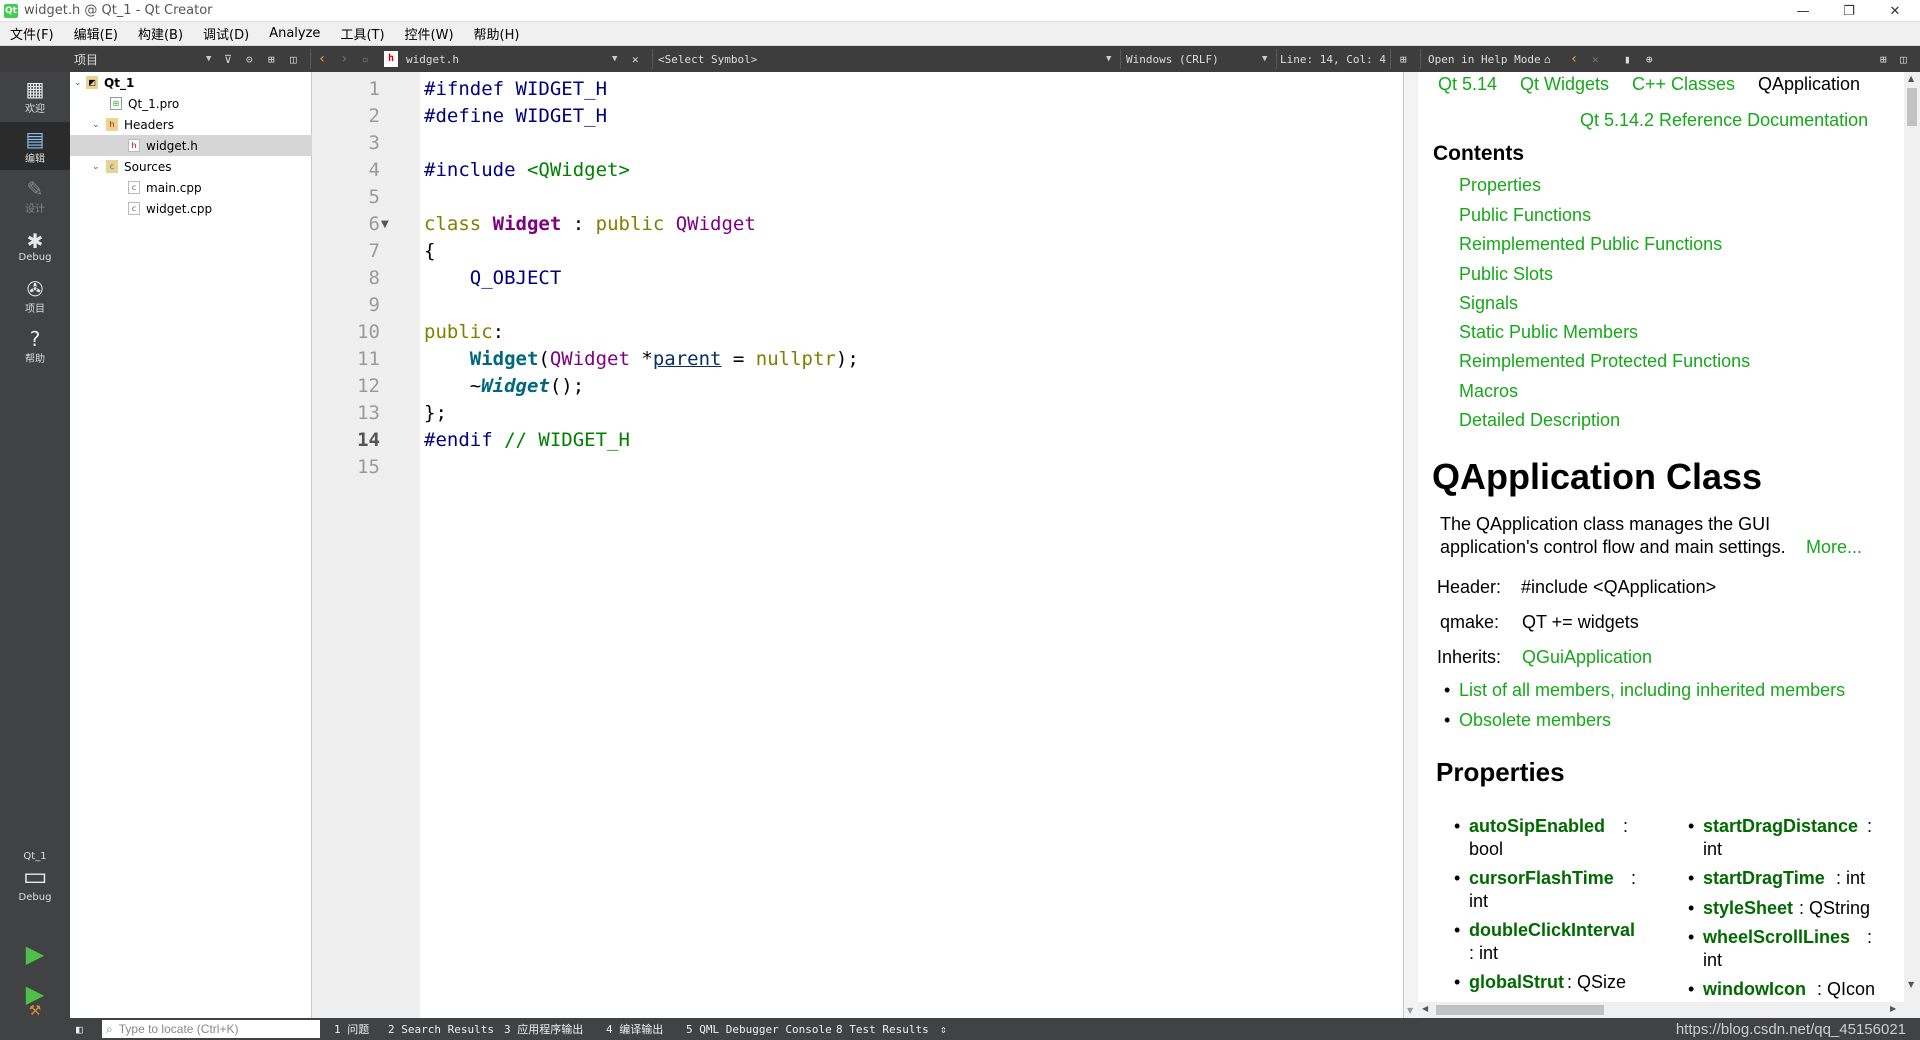 This screenshot has width=1920, height=1040. Describe the element at coordinates (96, 33) in the screenshot. I see `menu-edit: 编辑(E)` at that location.